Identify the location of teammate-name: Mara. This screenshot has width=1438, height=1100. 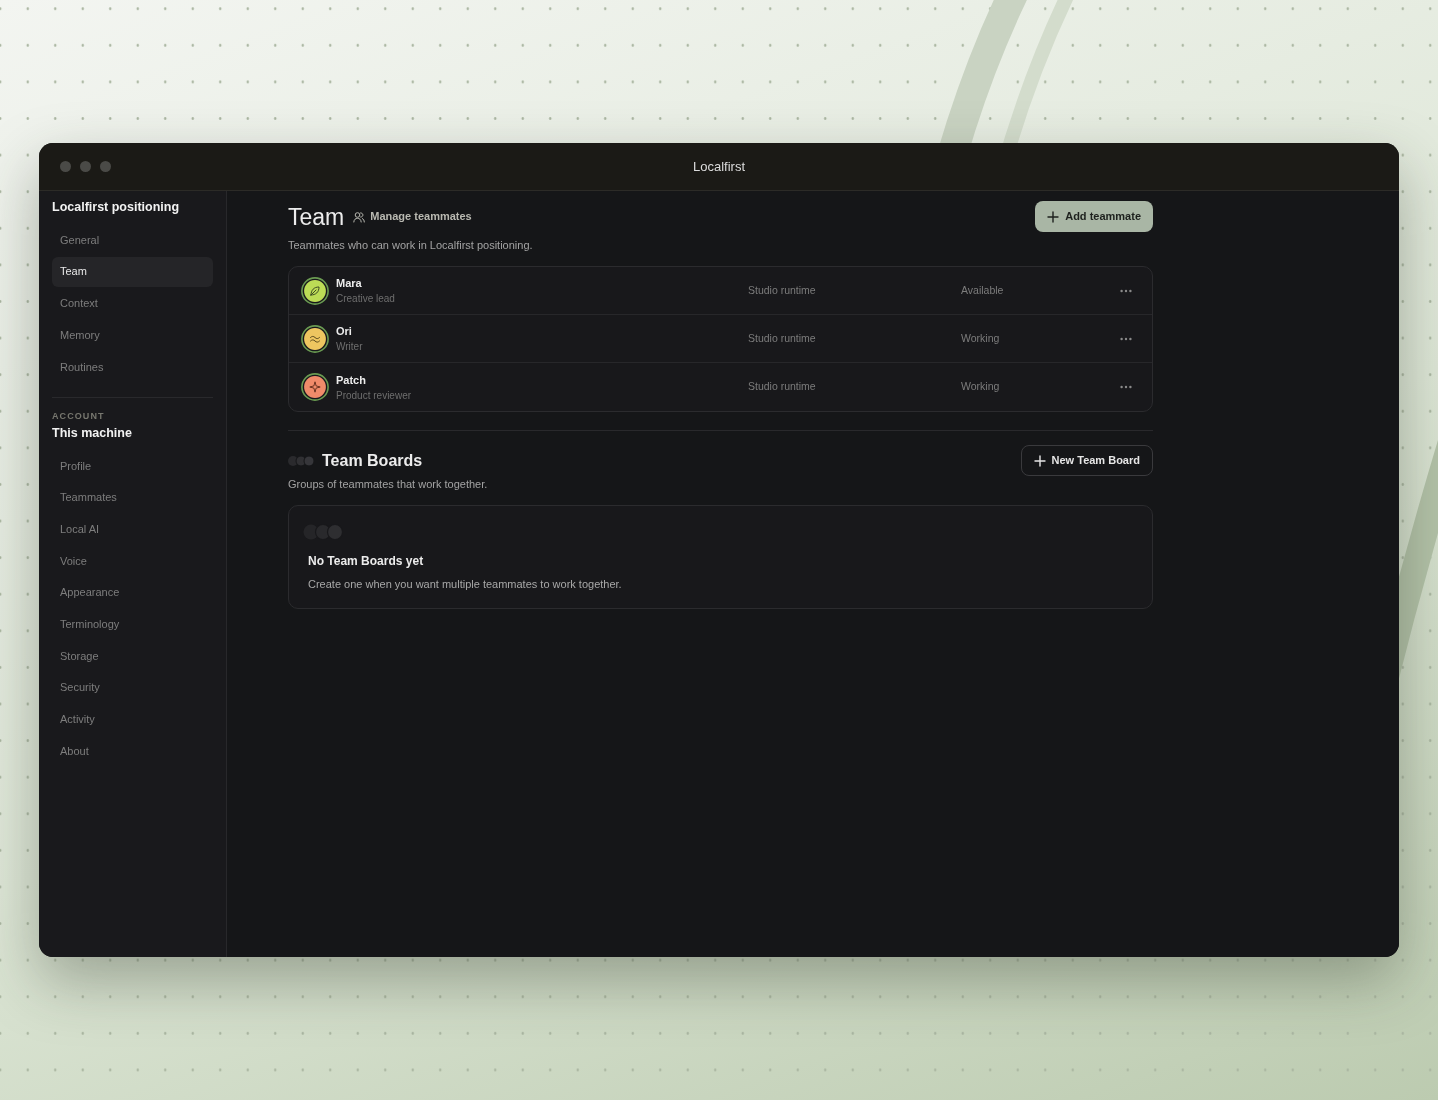
(349, 283).